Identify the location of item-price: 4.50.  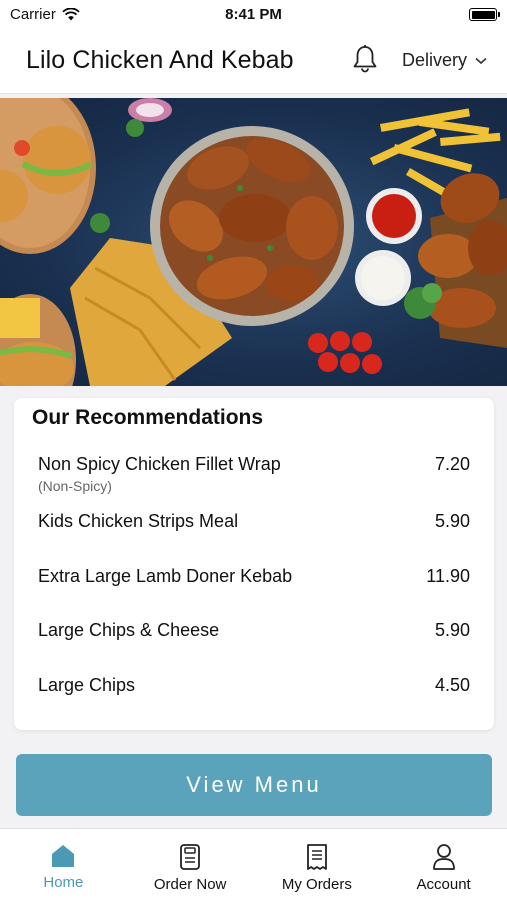
(452, 685).